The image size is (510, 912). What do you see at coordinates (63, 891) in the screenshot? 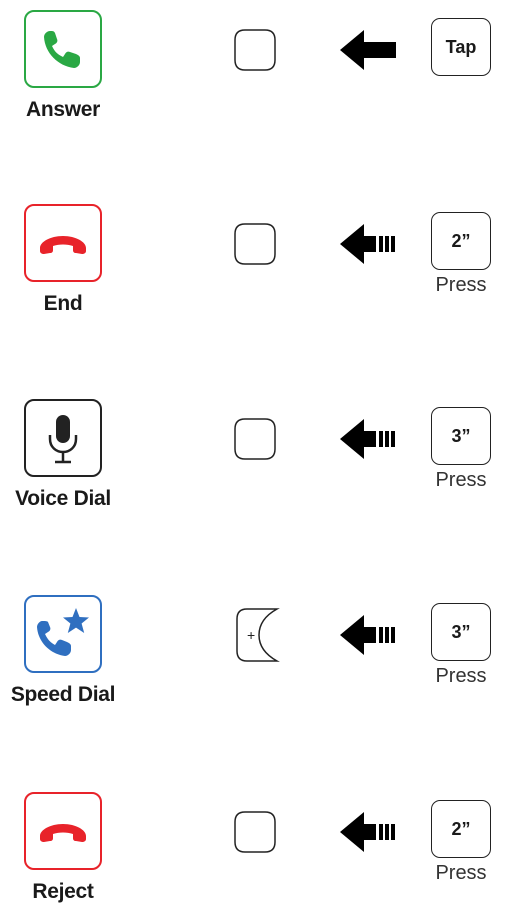
I see `function-label: Reject` at bounding box center [63, 891].